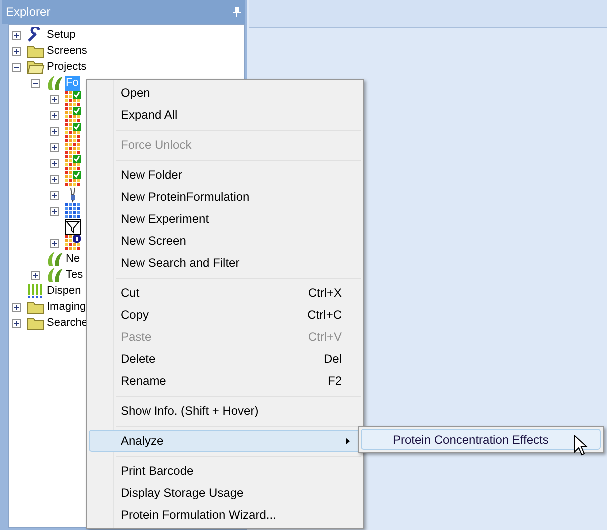 This screenshot has height=530, width=607. What do you see at coordinates (225, 359) in the screenshot?
I see `menu-item: Delete Del` at bounding box center [225, 359].